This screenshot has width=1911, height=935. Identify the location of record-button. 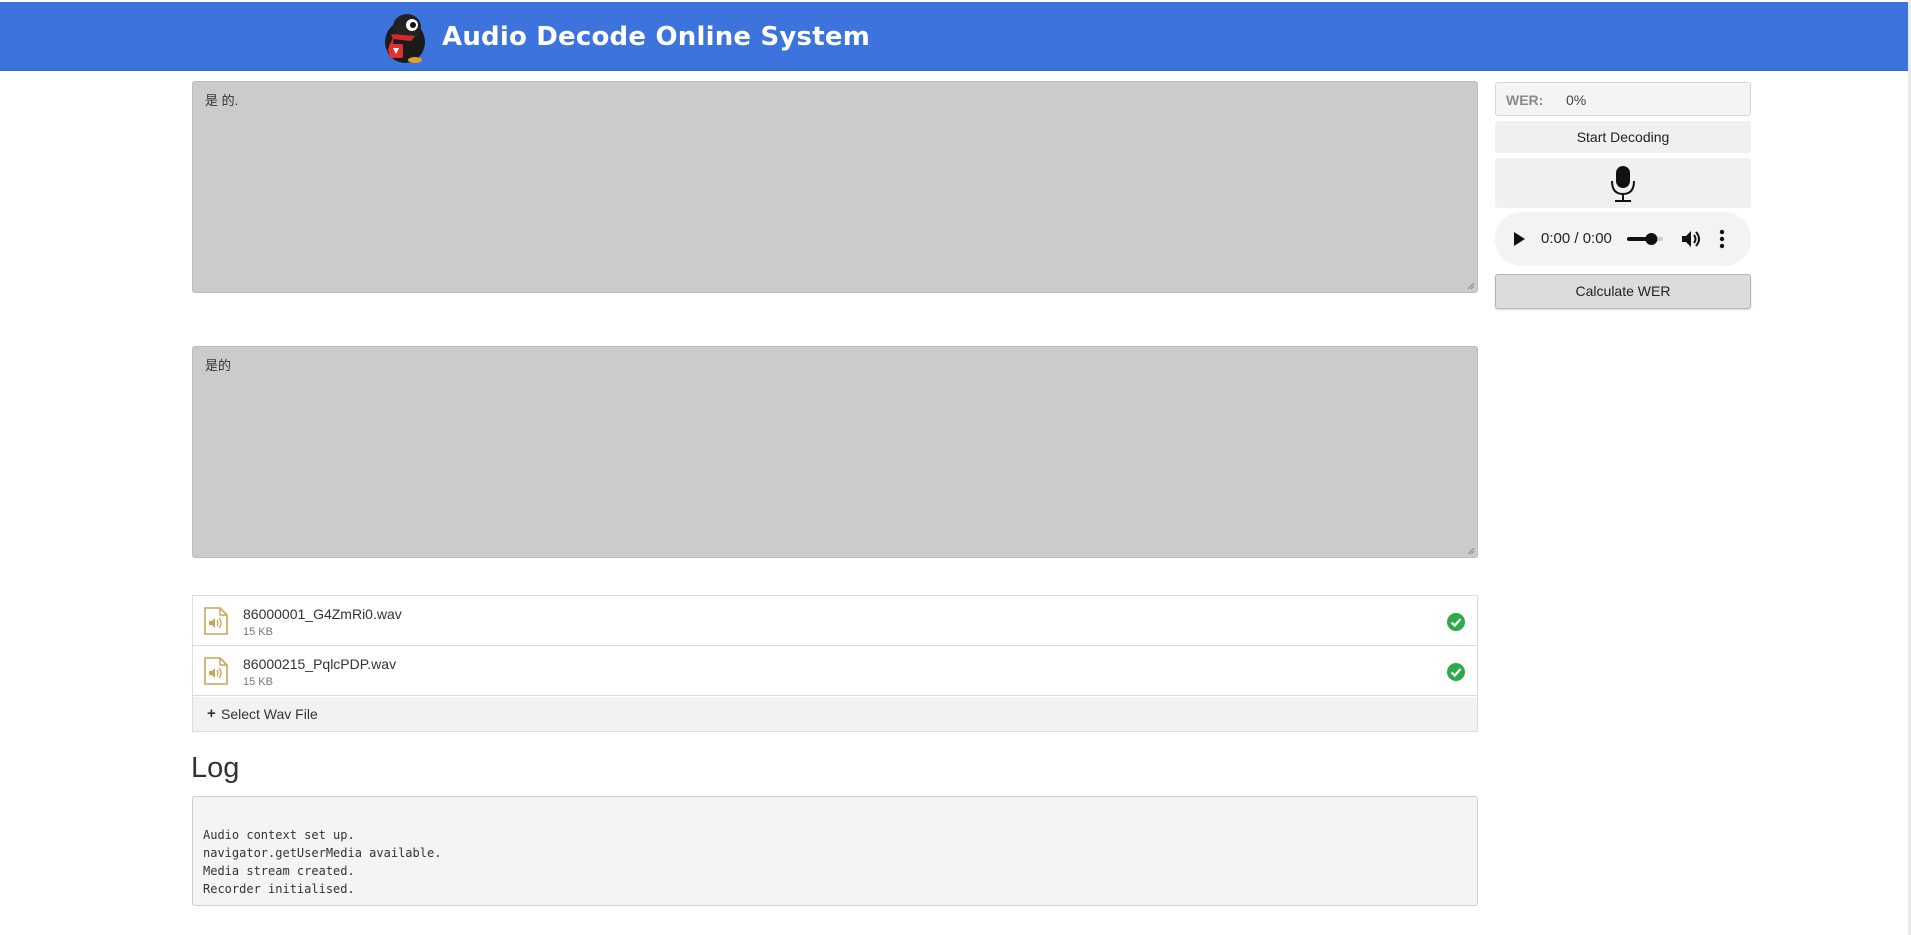
(1623, 183).